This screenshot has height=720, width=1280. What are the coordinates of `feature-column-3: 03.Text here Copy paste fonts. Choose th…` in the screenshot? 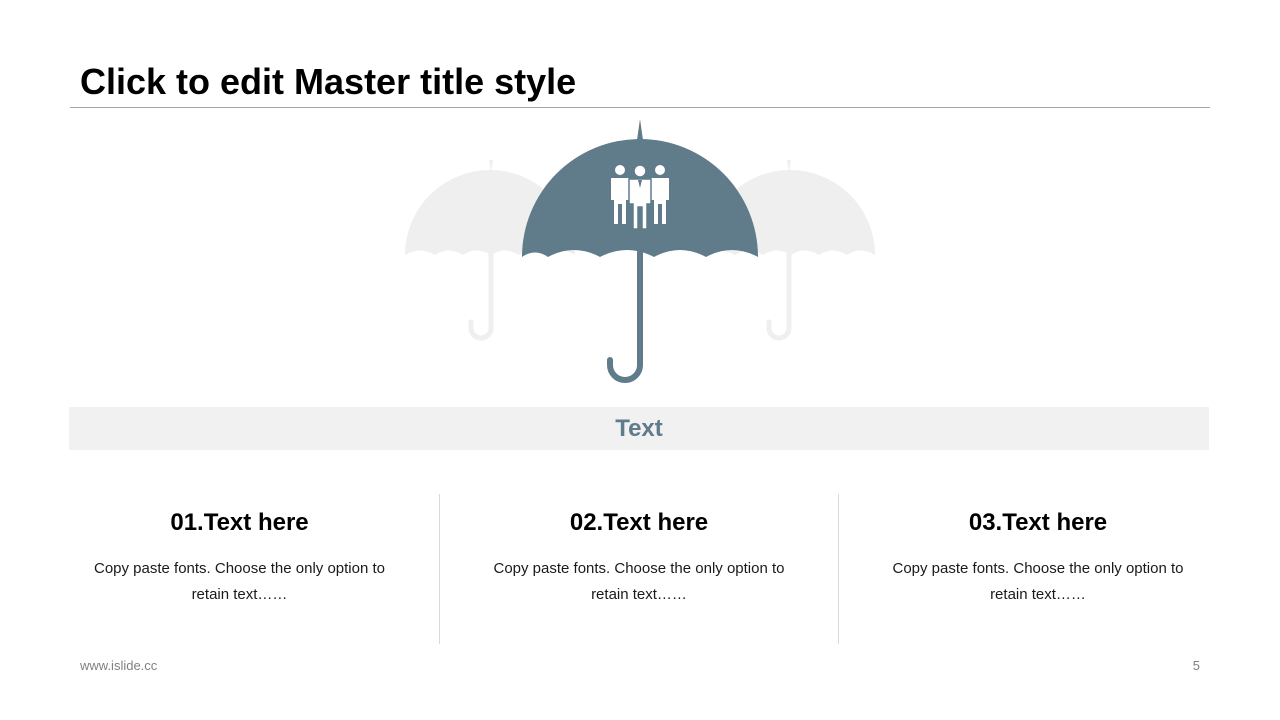 It's located at (1037, 569).